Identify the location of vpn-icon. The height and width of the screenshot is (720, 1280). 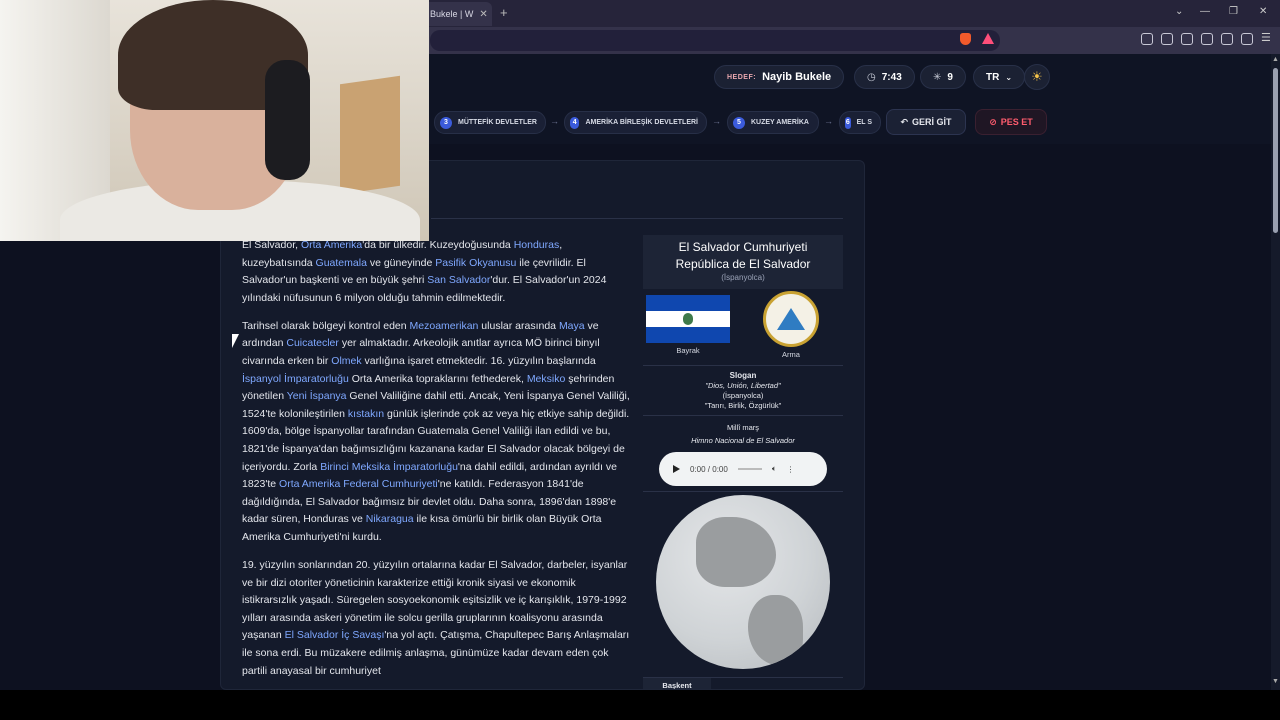
(1247, 39).